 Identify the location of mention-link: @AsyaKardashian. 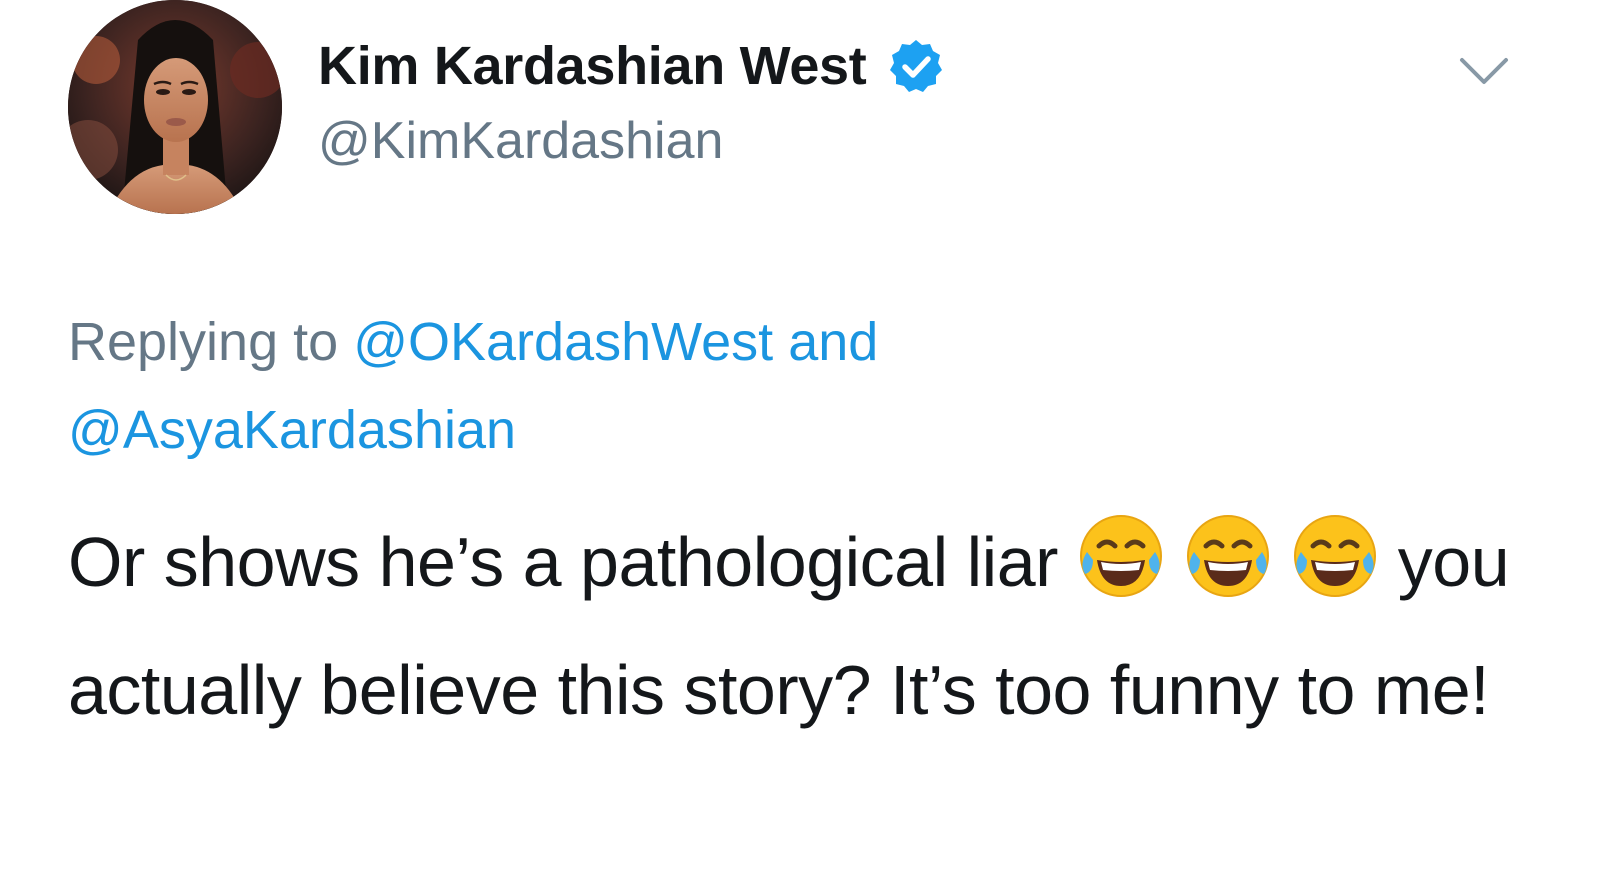
(292, 430).